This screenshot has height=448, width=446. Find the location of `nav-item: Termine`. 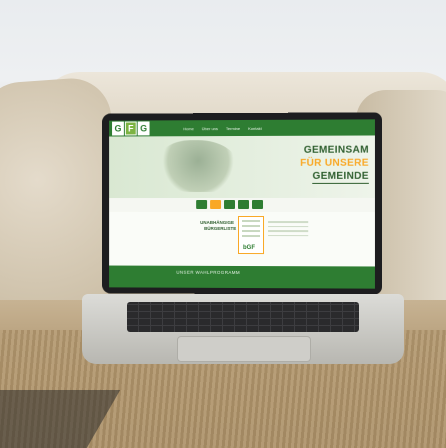

nav-item: Termine is located at coordinates (233, 128).